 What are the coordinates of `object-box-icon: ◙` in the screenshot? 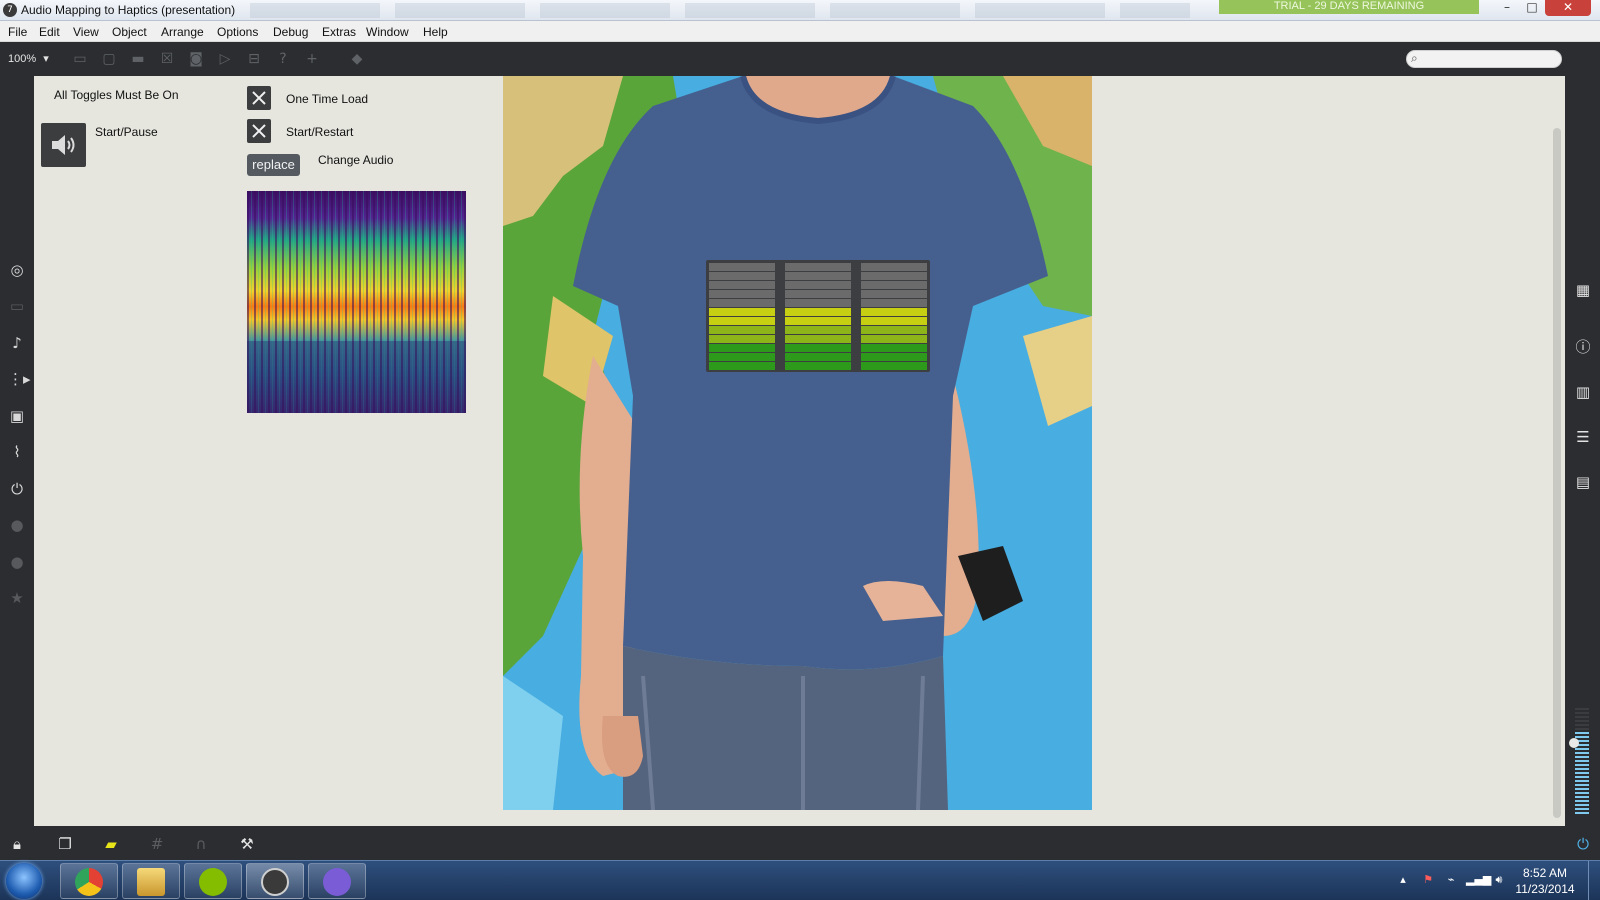 It's located at (196, 59).